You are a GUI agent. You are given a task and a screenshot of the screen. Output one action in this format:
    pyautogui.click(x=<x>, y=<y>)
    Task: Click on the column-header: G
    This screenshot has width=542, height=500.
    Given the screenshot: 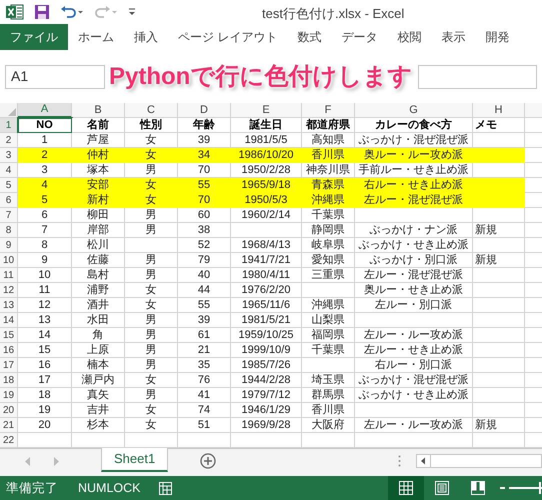 What is the action you would take?
    pyautogui.click(x=414, y=110)
    